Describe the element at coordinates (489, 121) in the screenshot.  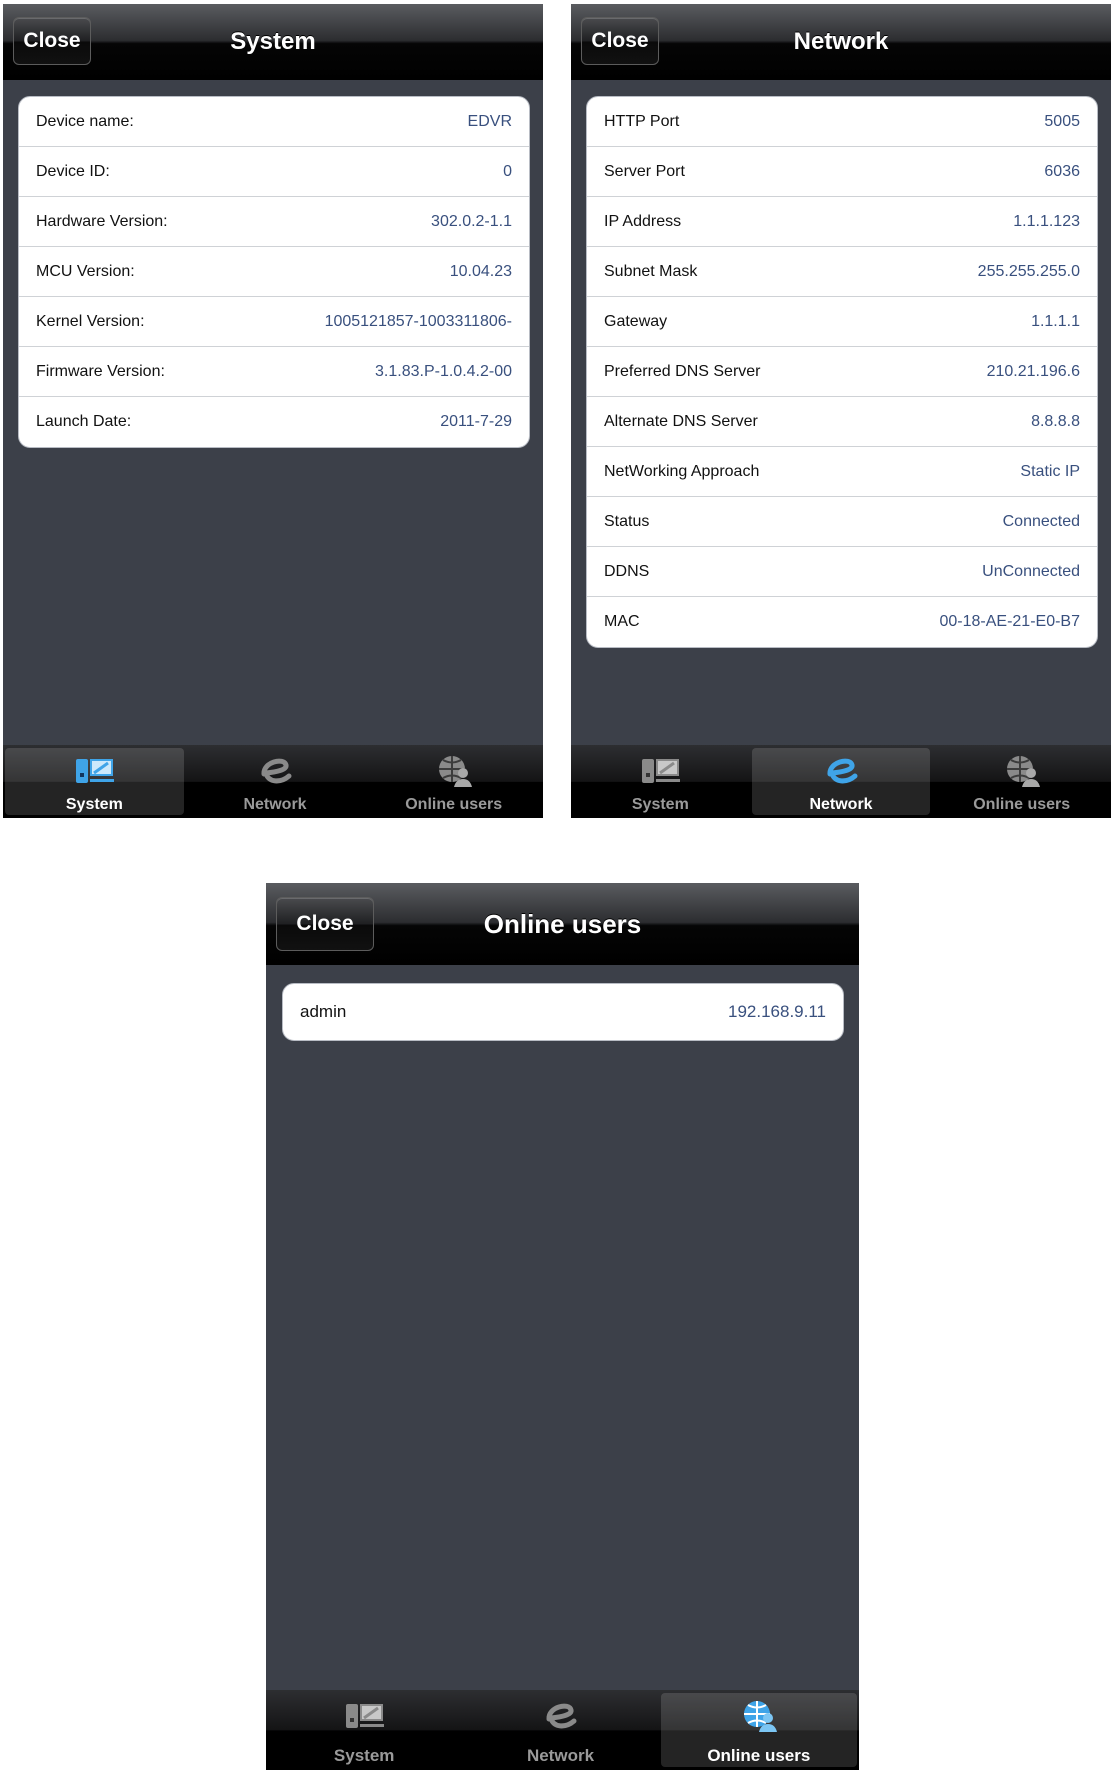
I see `row-value: EDVR` at that location.